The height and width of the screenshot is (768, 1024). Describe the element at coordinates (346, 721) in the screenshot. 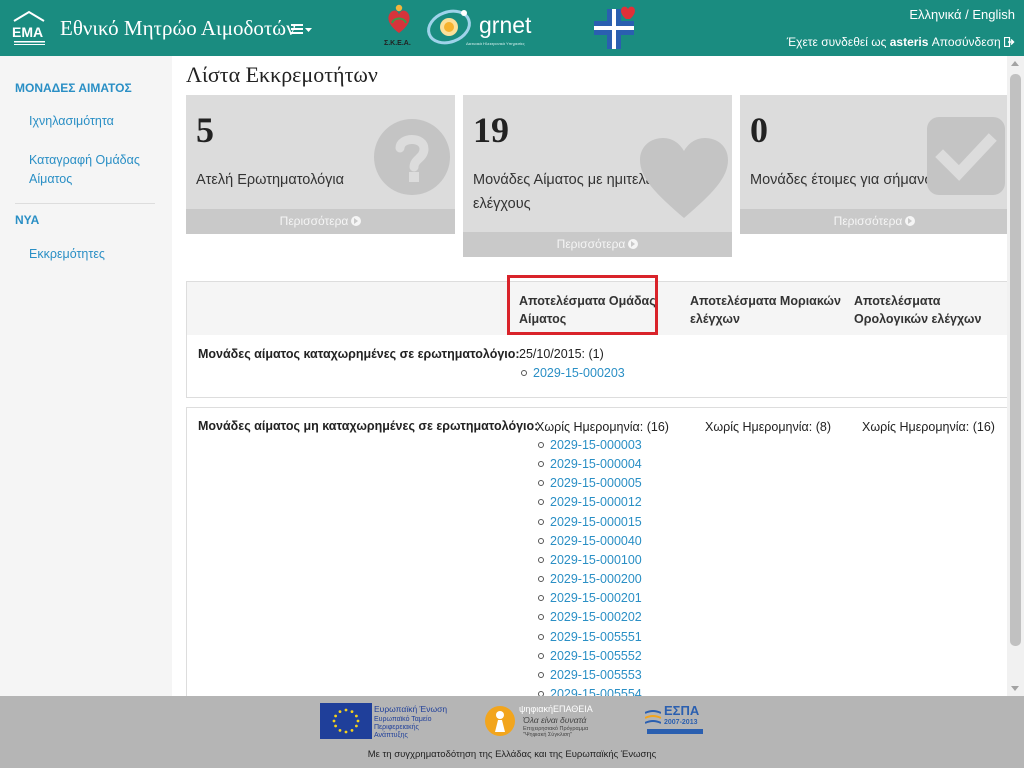

I see `eu-flag-icon` at that location.